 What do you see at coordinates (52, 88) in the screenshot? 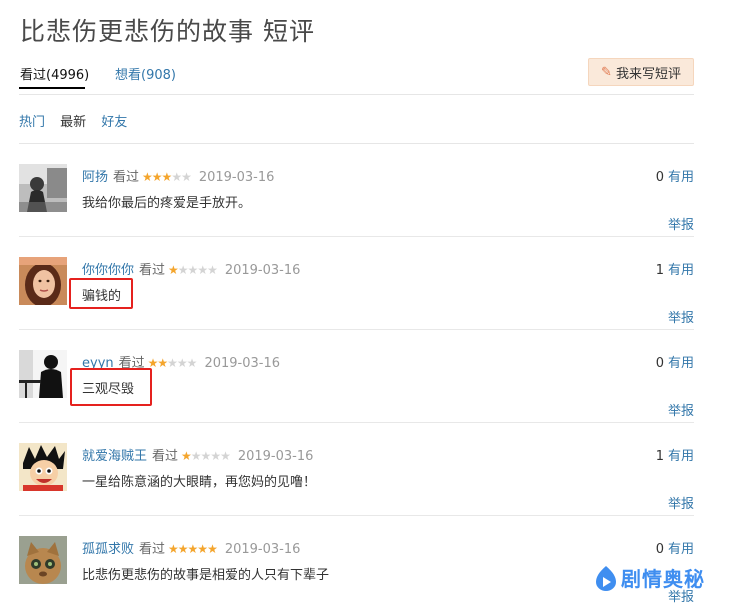
I see `active-tab-indicator` at bounding box center [52, 88].